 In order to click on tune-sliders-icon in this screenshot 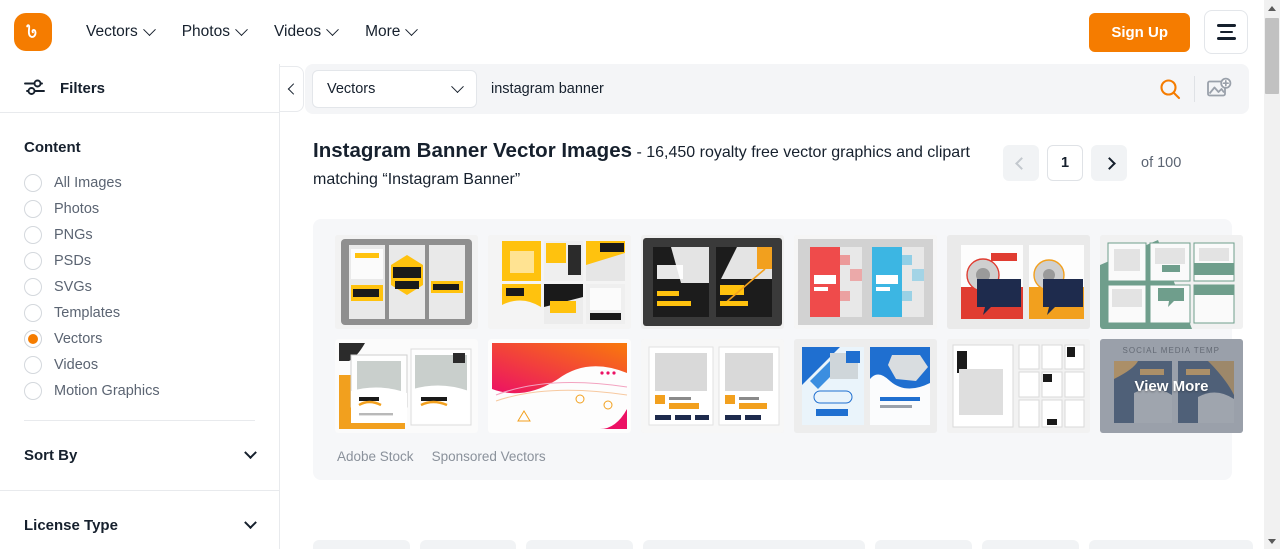, I will do `click(35, 88)`.